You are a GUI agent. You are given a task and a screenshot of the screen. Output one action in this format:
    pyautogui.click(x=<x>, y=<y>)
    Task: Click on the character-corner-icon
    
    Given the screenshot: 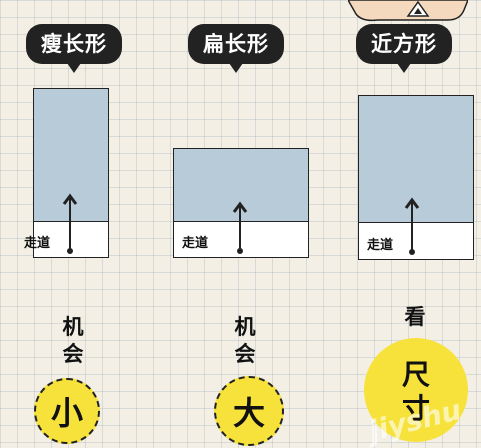 What is the action you would take?
    pyautogui.click(x=408, y=11)
    